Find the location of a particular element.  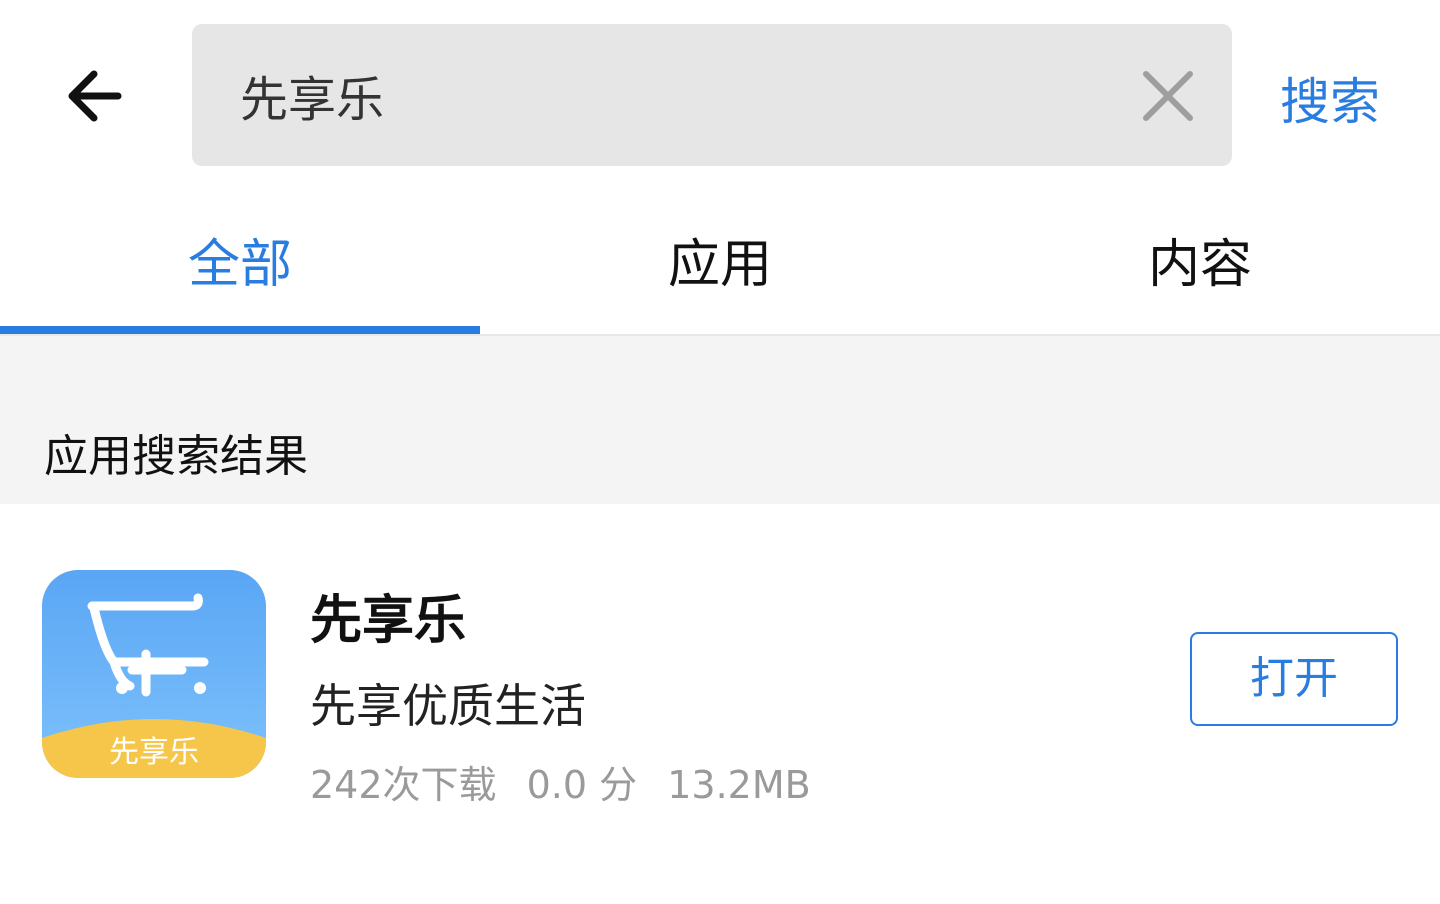

rating: 0.0 分 is located at coordinates (582, 785).